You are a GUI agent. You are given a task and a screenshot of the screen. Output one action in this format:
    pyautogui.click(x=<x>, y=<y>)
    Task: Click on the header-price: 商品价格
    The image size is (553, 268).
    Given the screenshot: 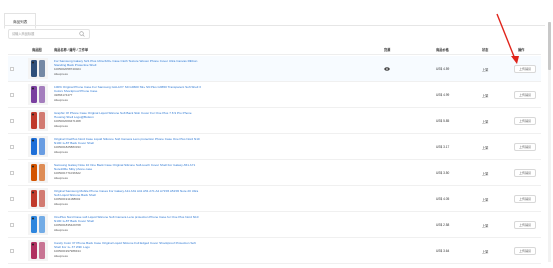 What is the action you would take?
    pyautogui.click(x=442, y=50)
    